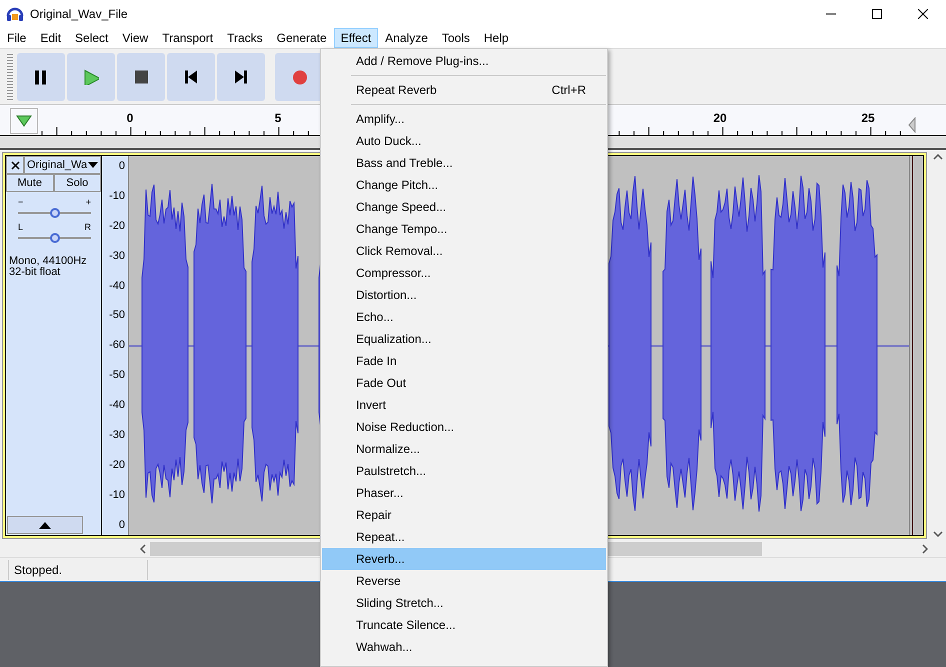  I want to click on window-title: Original_Wav_File, so click(79, 14).